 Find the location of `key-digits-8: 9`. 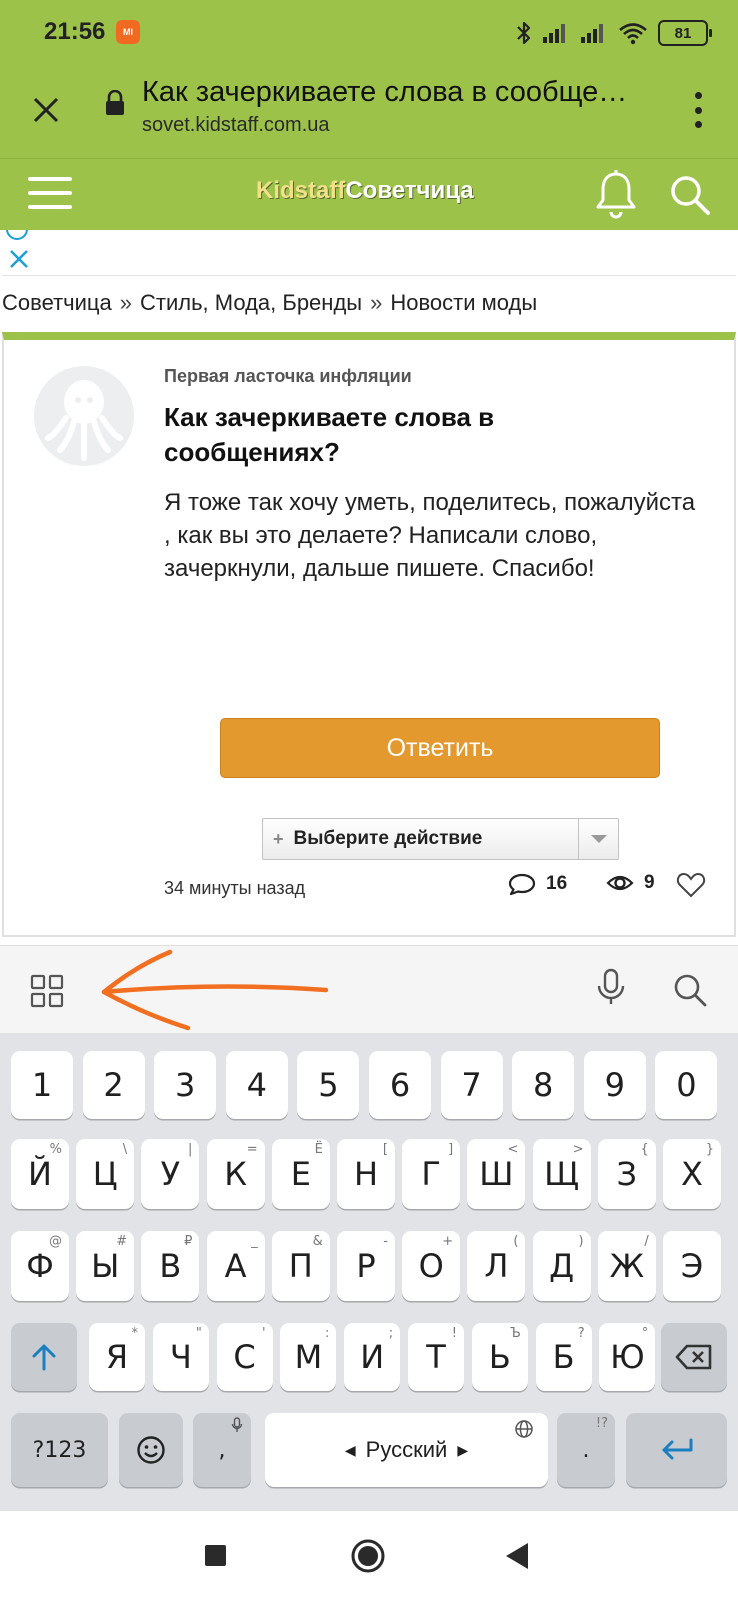

key-digits-8: 9 is located at coordinates (614, 1085).